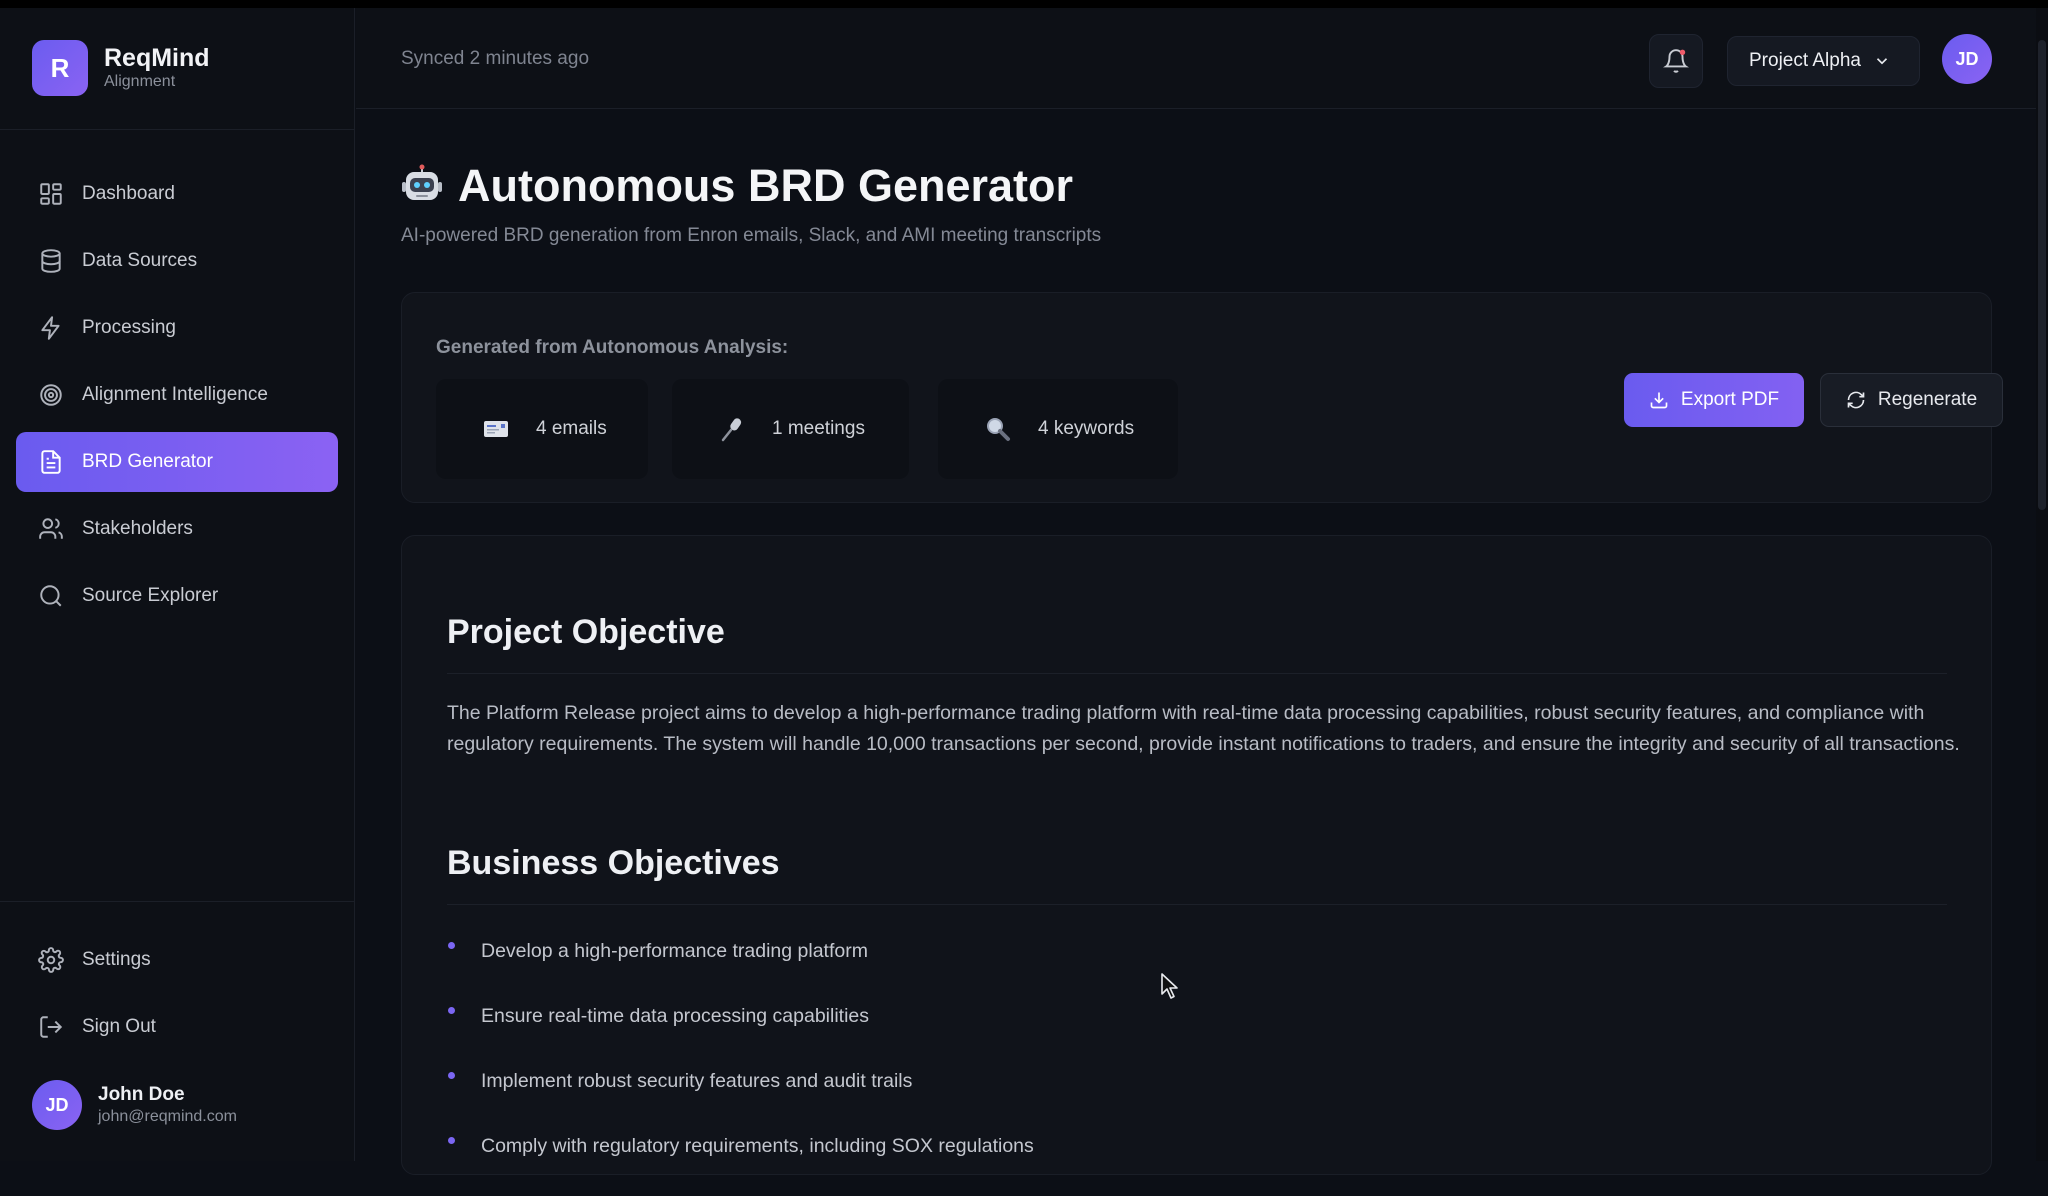  I want to click on sidebar-item-label: Settings, so click(116, 959).